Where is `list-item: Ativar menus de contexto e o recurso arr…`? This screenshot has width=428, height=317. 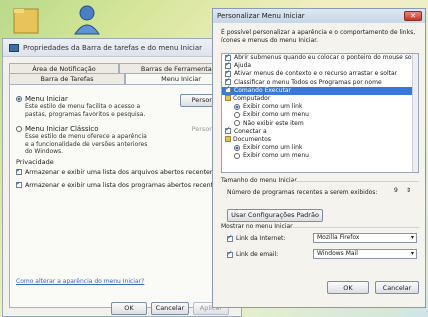
list-item: Ativar menus de contexto e o recurso arr… is located at coordinates (320, 73).